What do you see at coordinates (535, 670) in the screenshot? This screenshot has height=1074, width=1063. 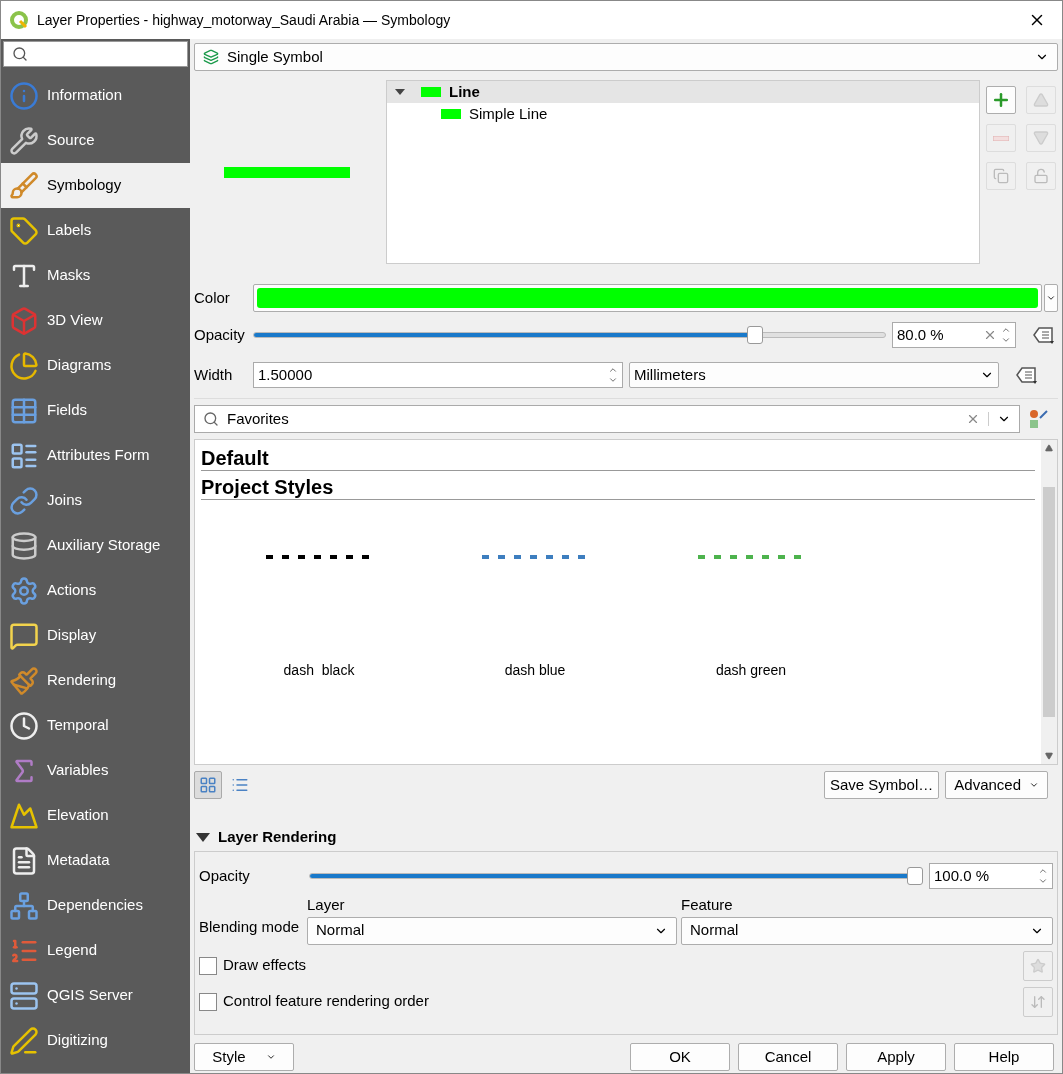 I see `symbol-name: dash blue` at bounding box center [535, 670].